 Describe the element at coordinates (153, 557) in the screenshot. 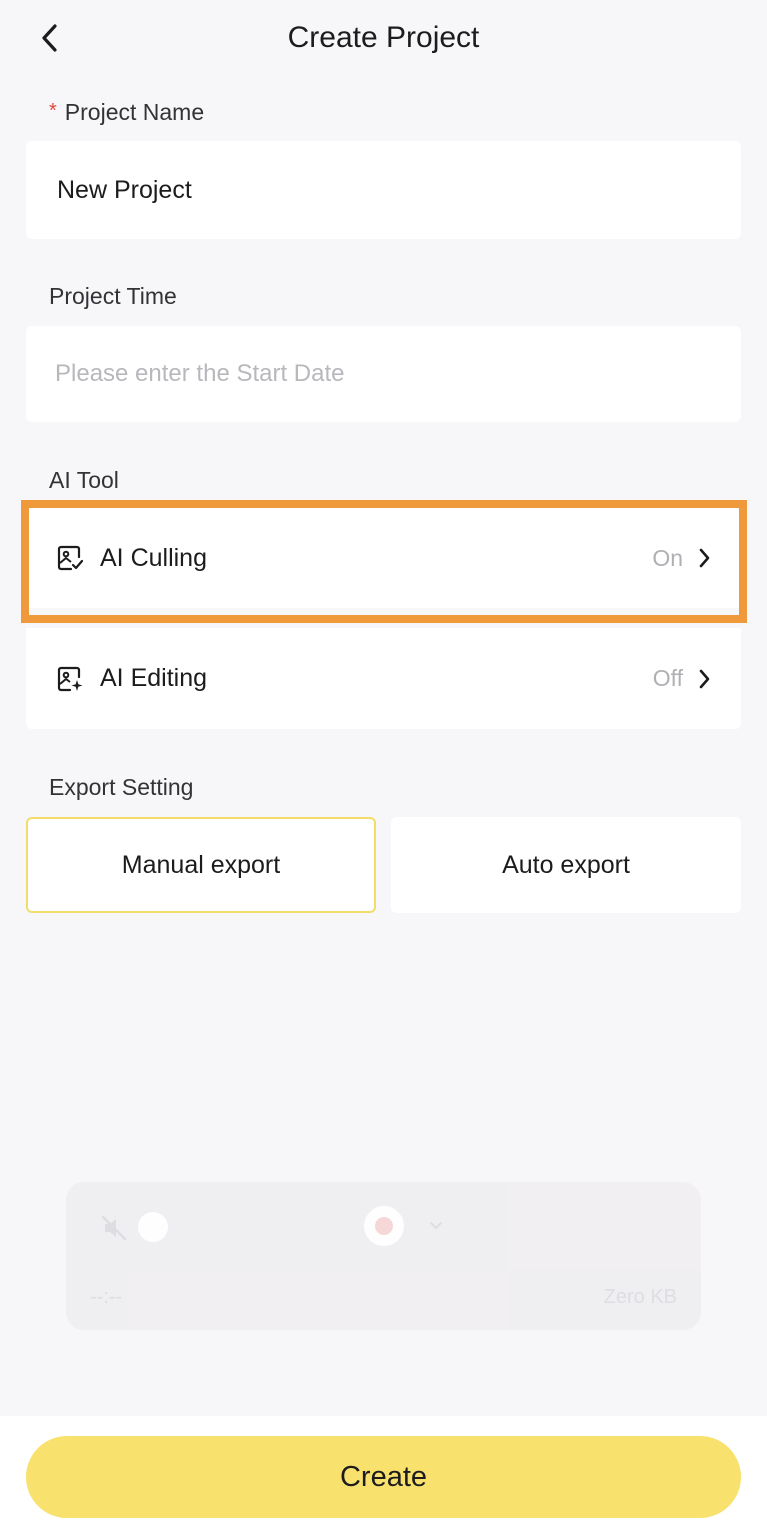

I see `ai-culling-label: AI Culling` at that location.